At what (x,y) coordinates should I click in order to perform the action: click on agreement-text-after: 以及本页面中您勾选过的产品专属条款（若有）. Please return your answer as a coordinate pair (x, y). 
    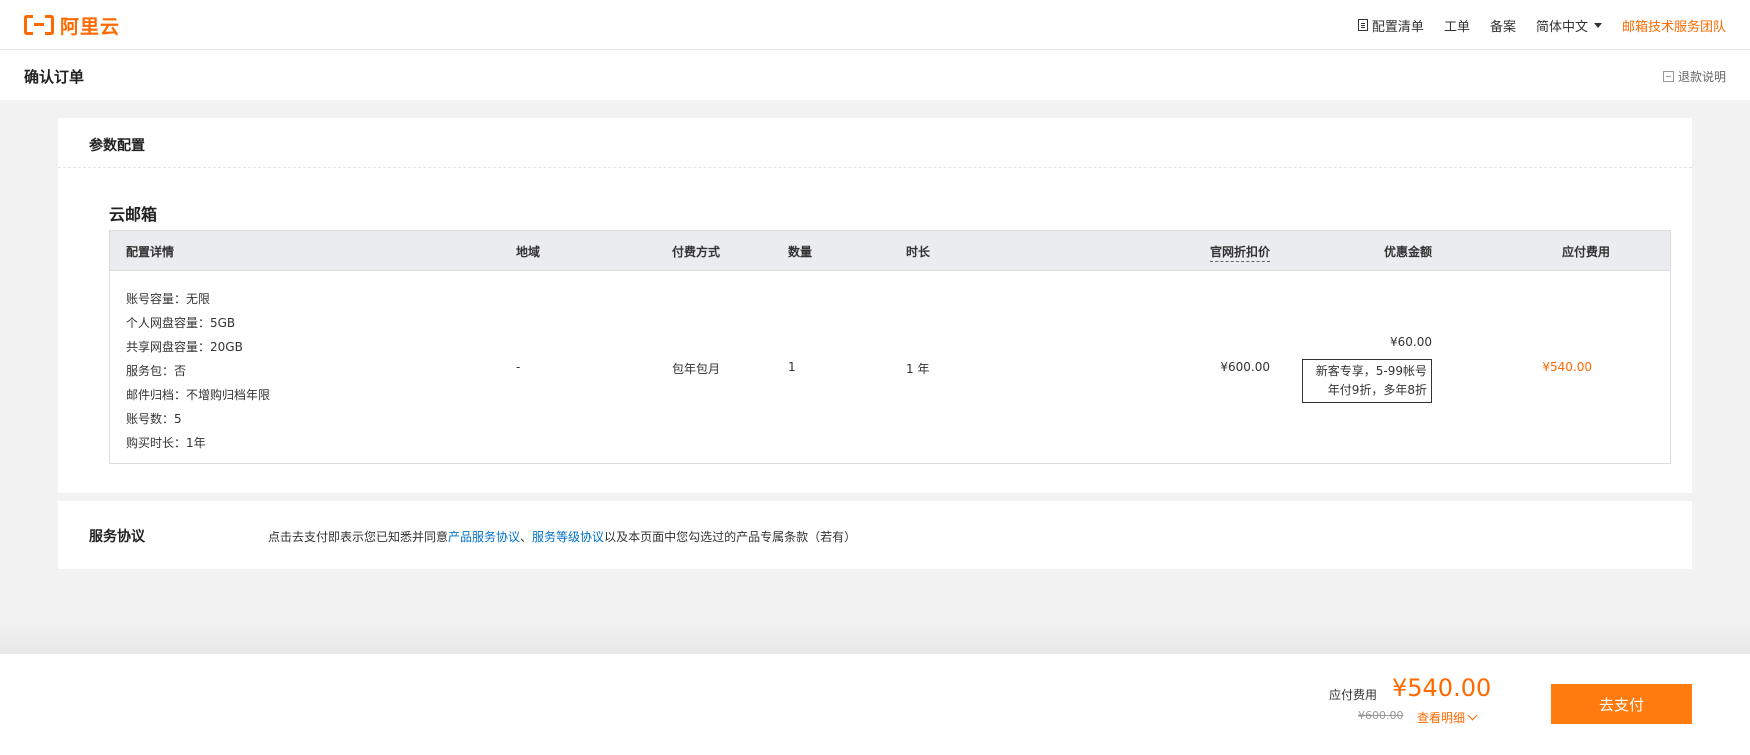
    Looking at the image, I should click on (730, 537).